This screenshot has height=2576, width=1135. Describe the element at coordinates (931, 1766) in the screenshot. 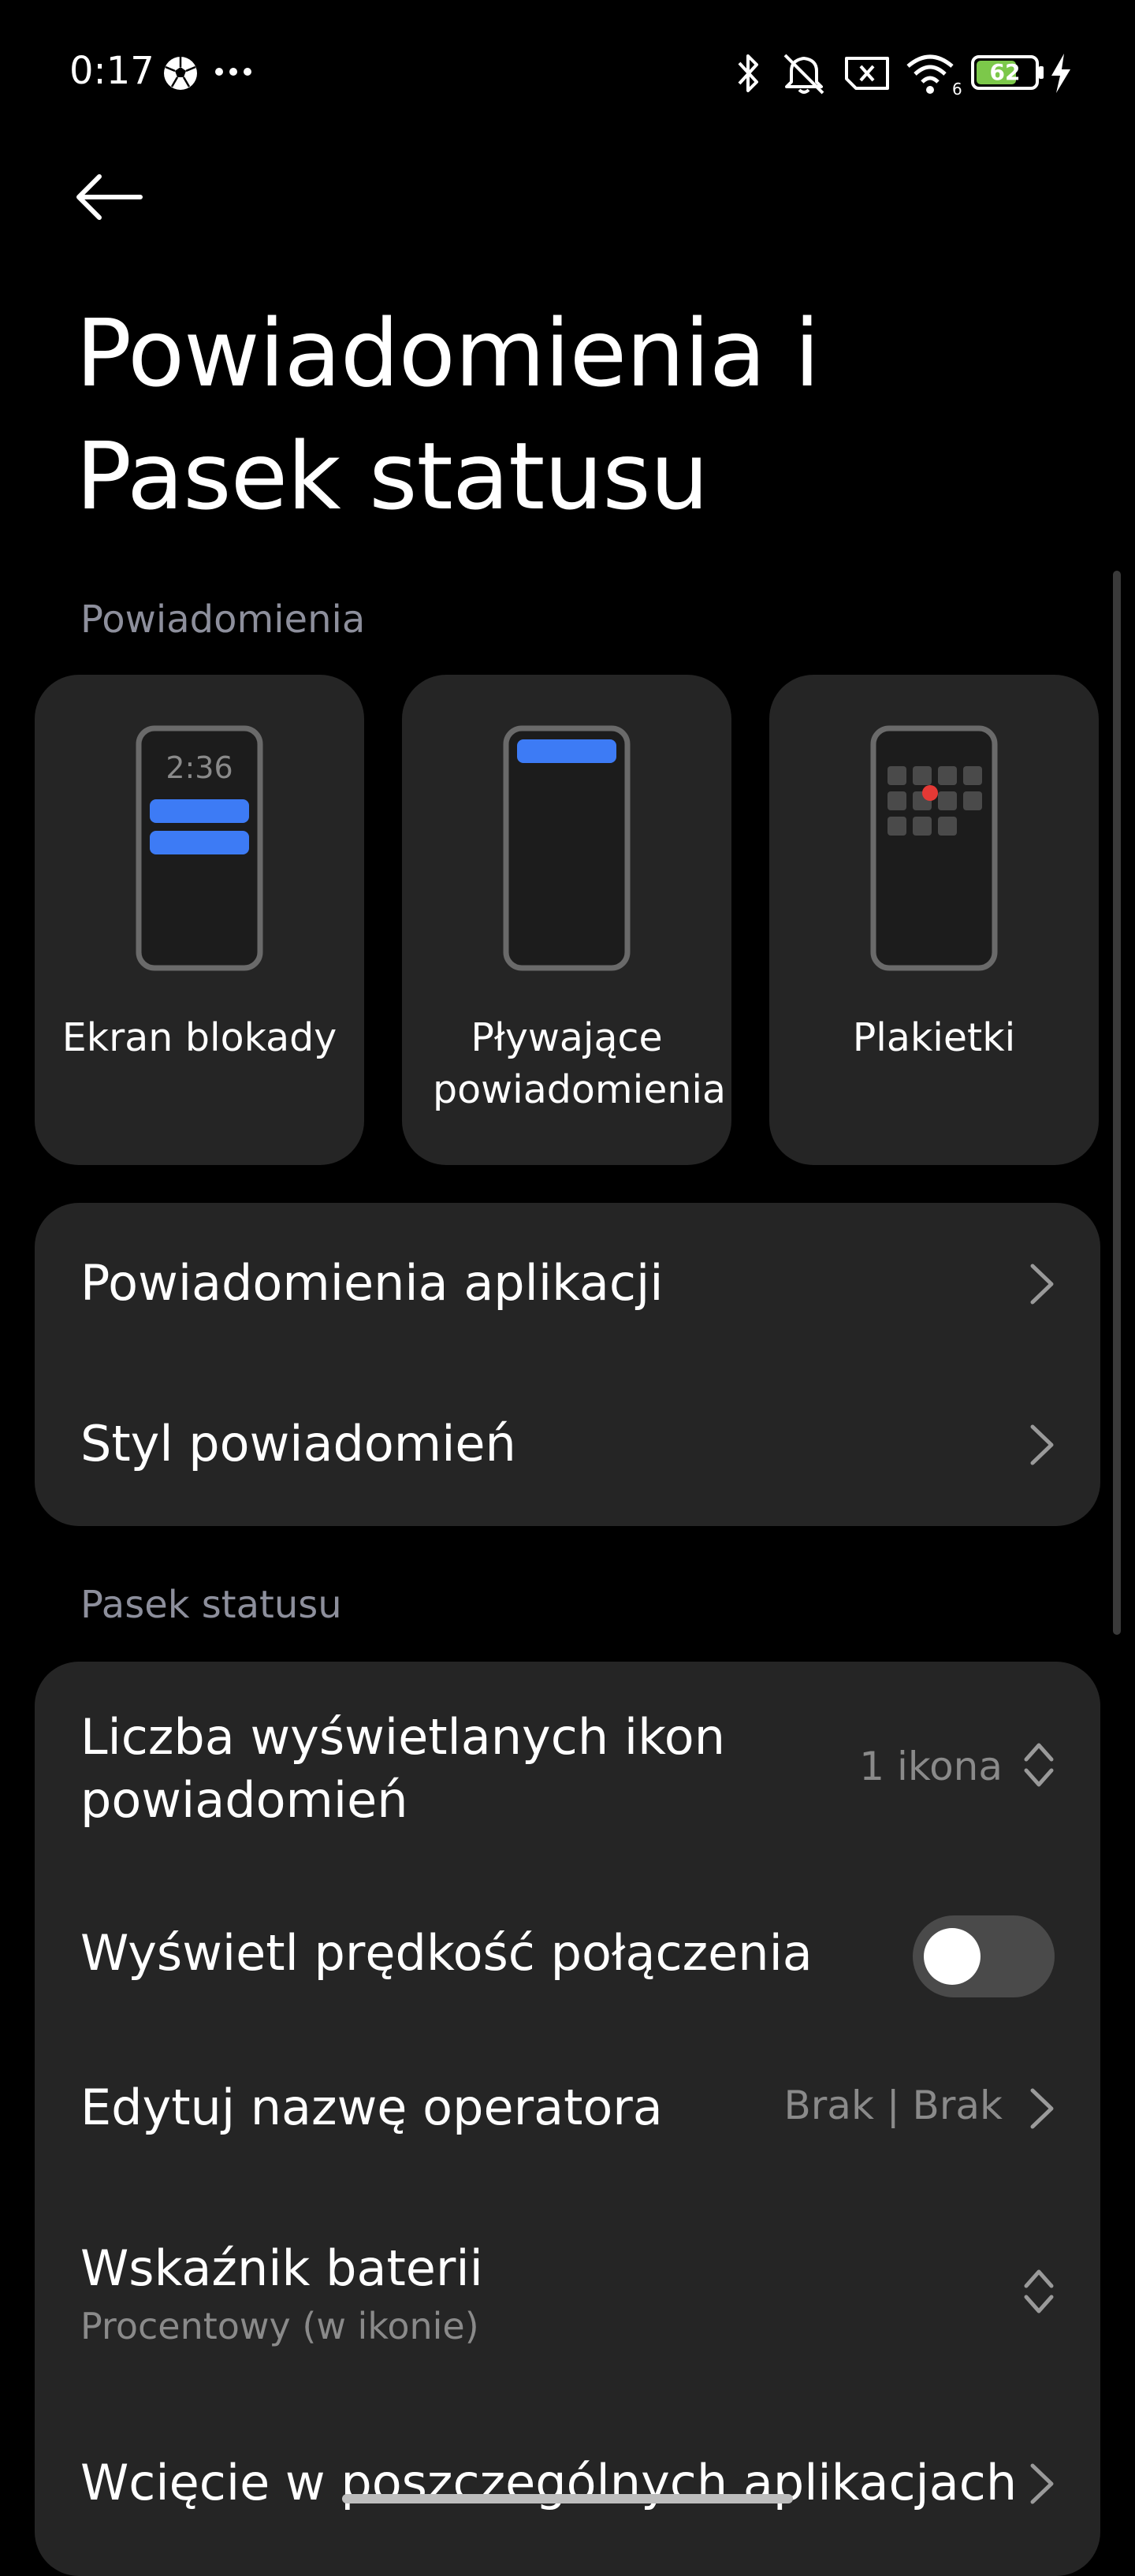

I see `row-value: 1 ikona` at that location.